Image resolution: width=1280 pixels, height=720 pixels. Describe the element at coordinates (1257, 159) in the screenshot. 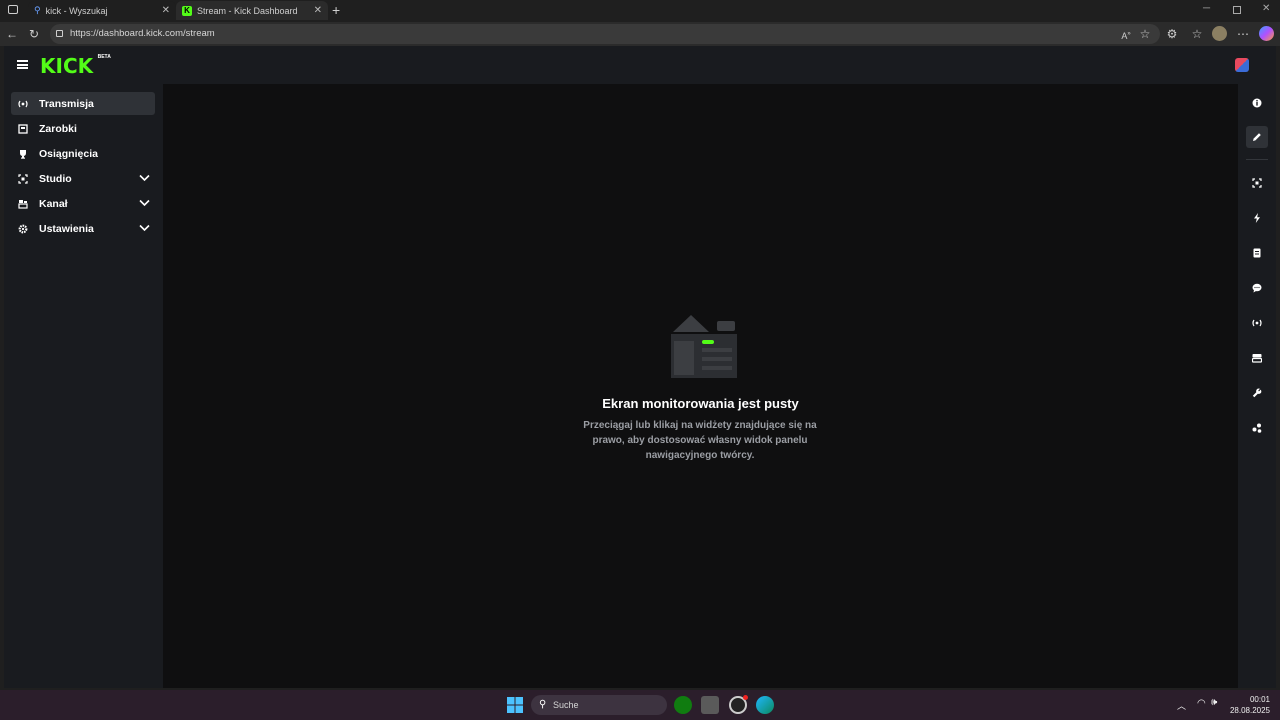

I see `divider` at that location.